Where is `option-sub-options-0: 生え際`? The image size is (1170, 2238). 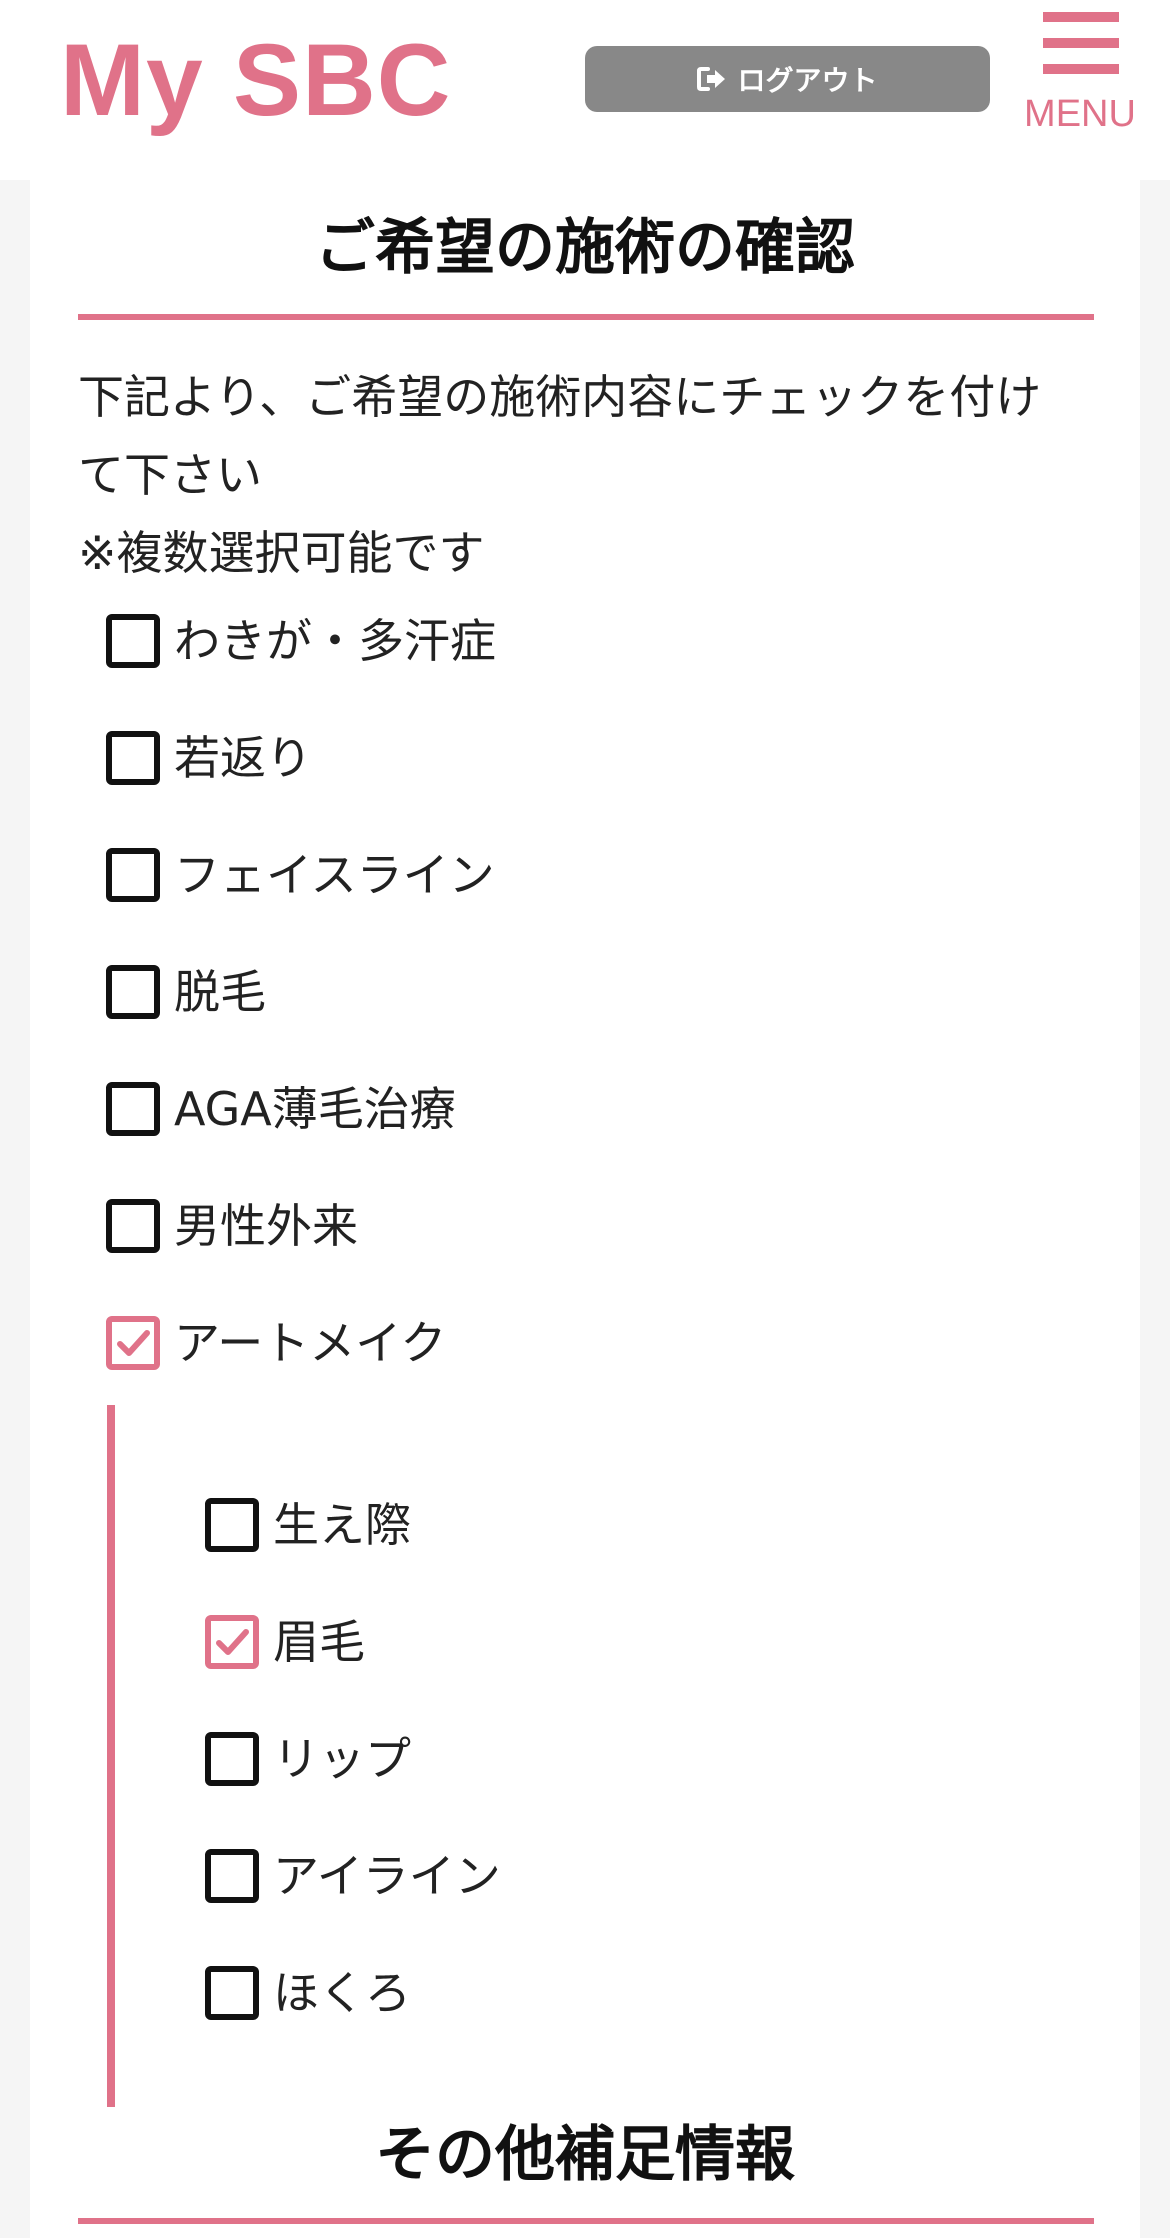
option-sub-options-0: 生え際 is located at coordinates (308, 1525).